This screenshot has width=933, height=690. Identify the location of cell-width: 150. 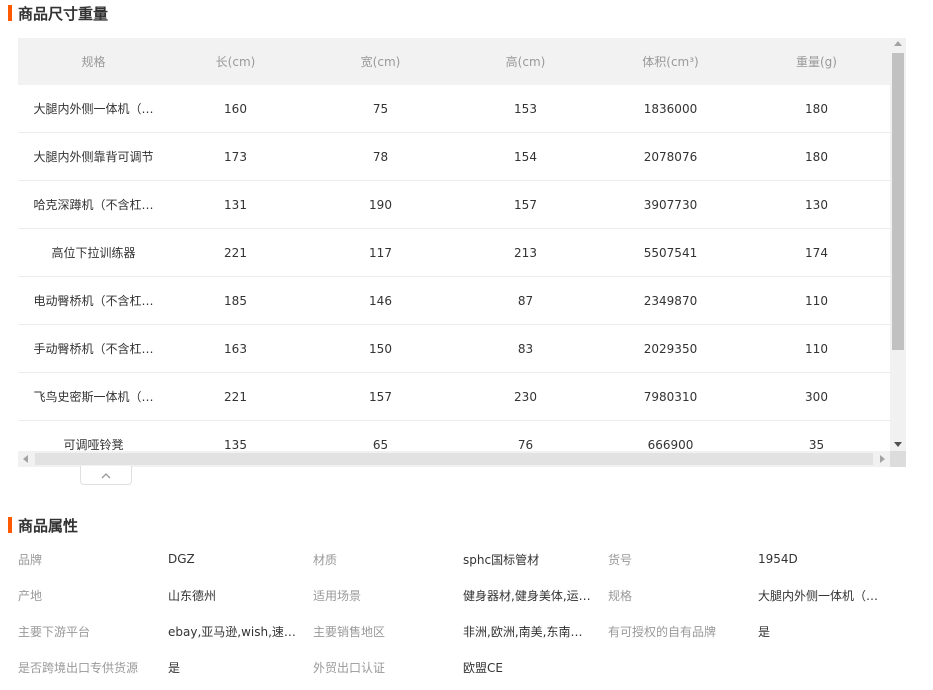
(380, 348).